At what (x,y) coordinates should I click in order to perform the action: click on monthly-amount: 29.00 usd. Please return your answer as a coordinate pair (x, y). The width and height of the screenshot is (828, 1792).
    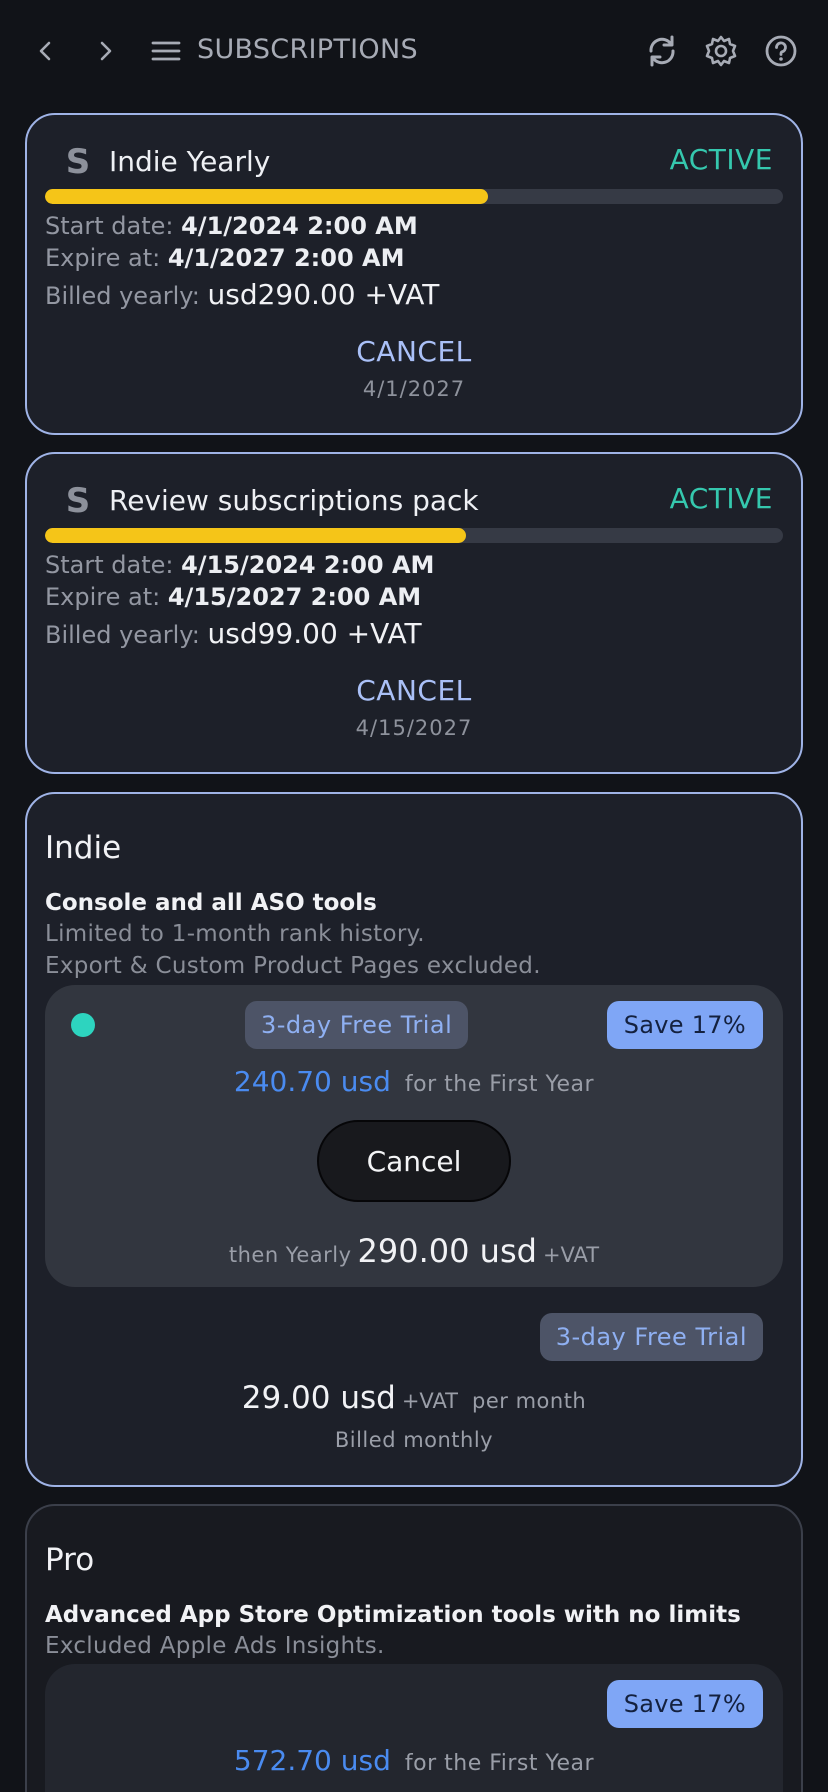
    Looking at the image, I should click on (318, 1398).